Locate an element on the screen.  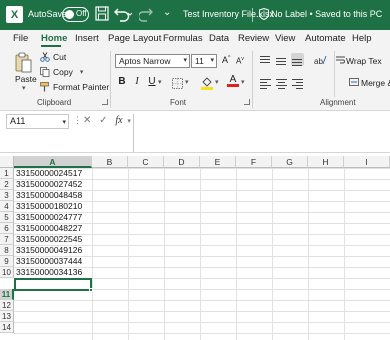
paste-icon is located at coordinates (23, 62).